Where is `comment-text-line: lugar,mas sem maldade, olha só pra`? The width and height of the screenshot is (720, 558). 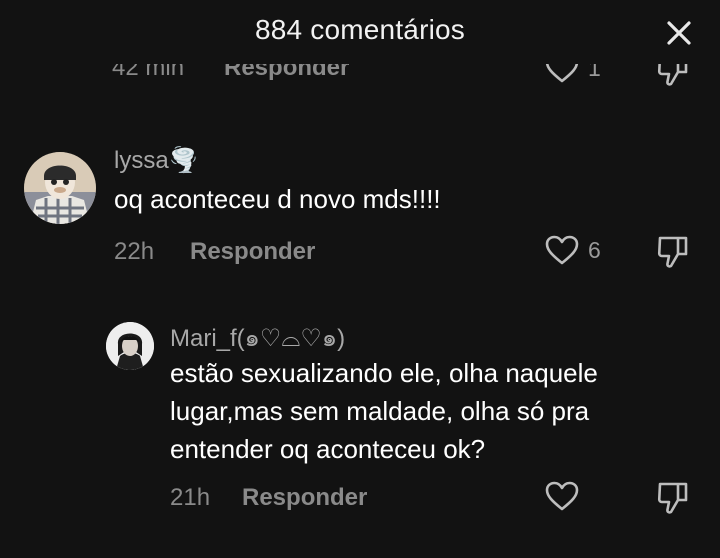 comment-text-line: lugar,mas sem maldade, olha só pra is located at coordinates (380, 411).